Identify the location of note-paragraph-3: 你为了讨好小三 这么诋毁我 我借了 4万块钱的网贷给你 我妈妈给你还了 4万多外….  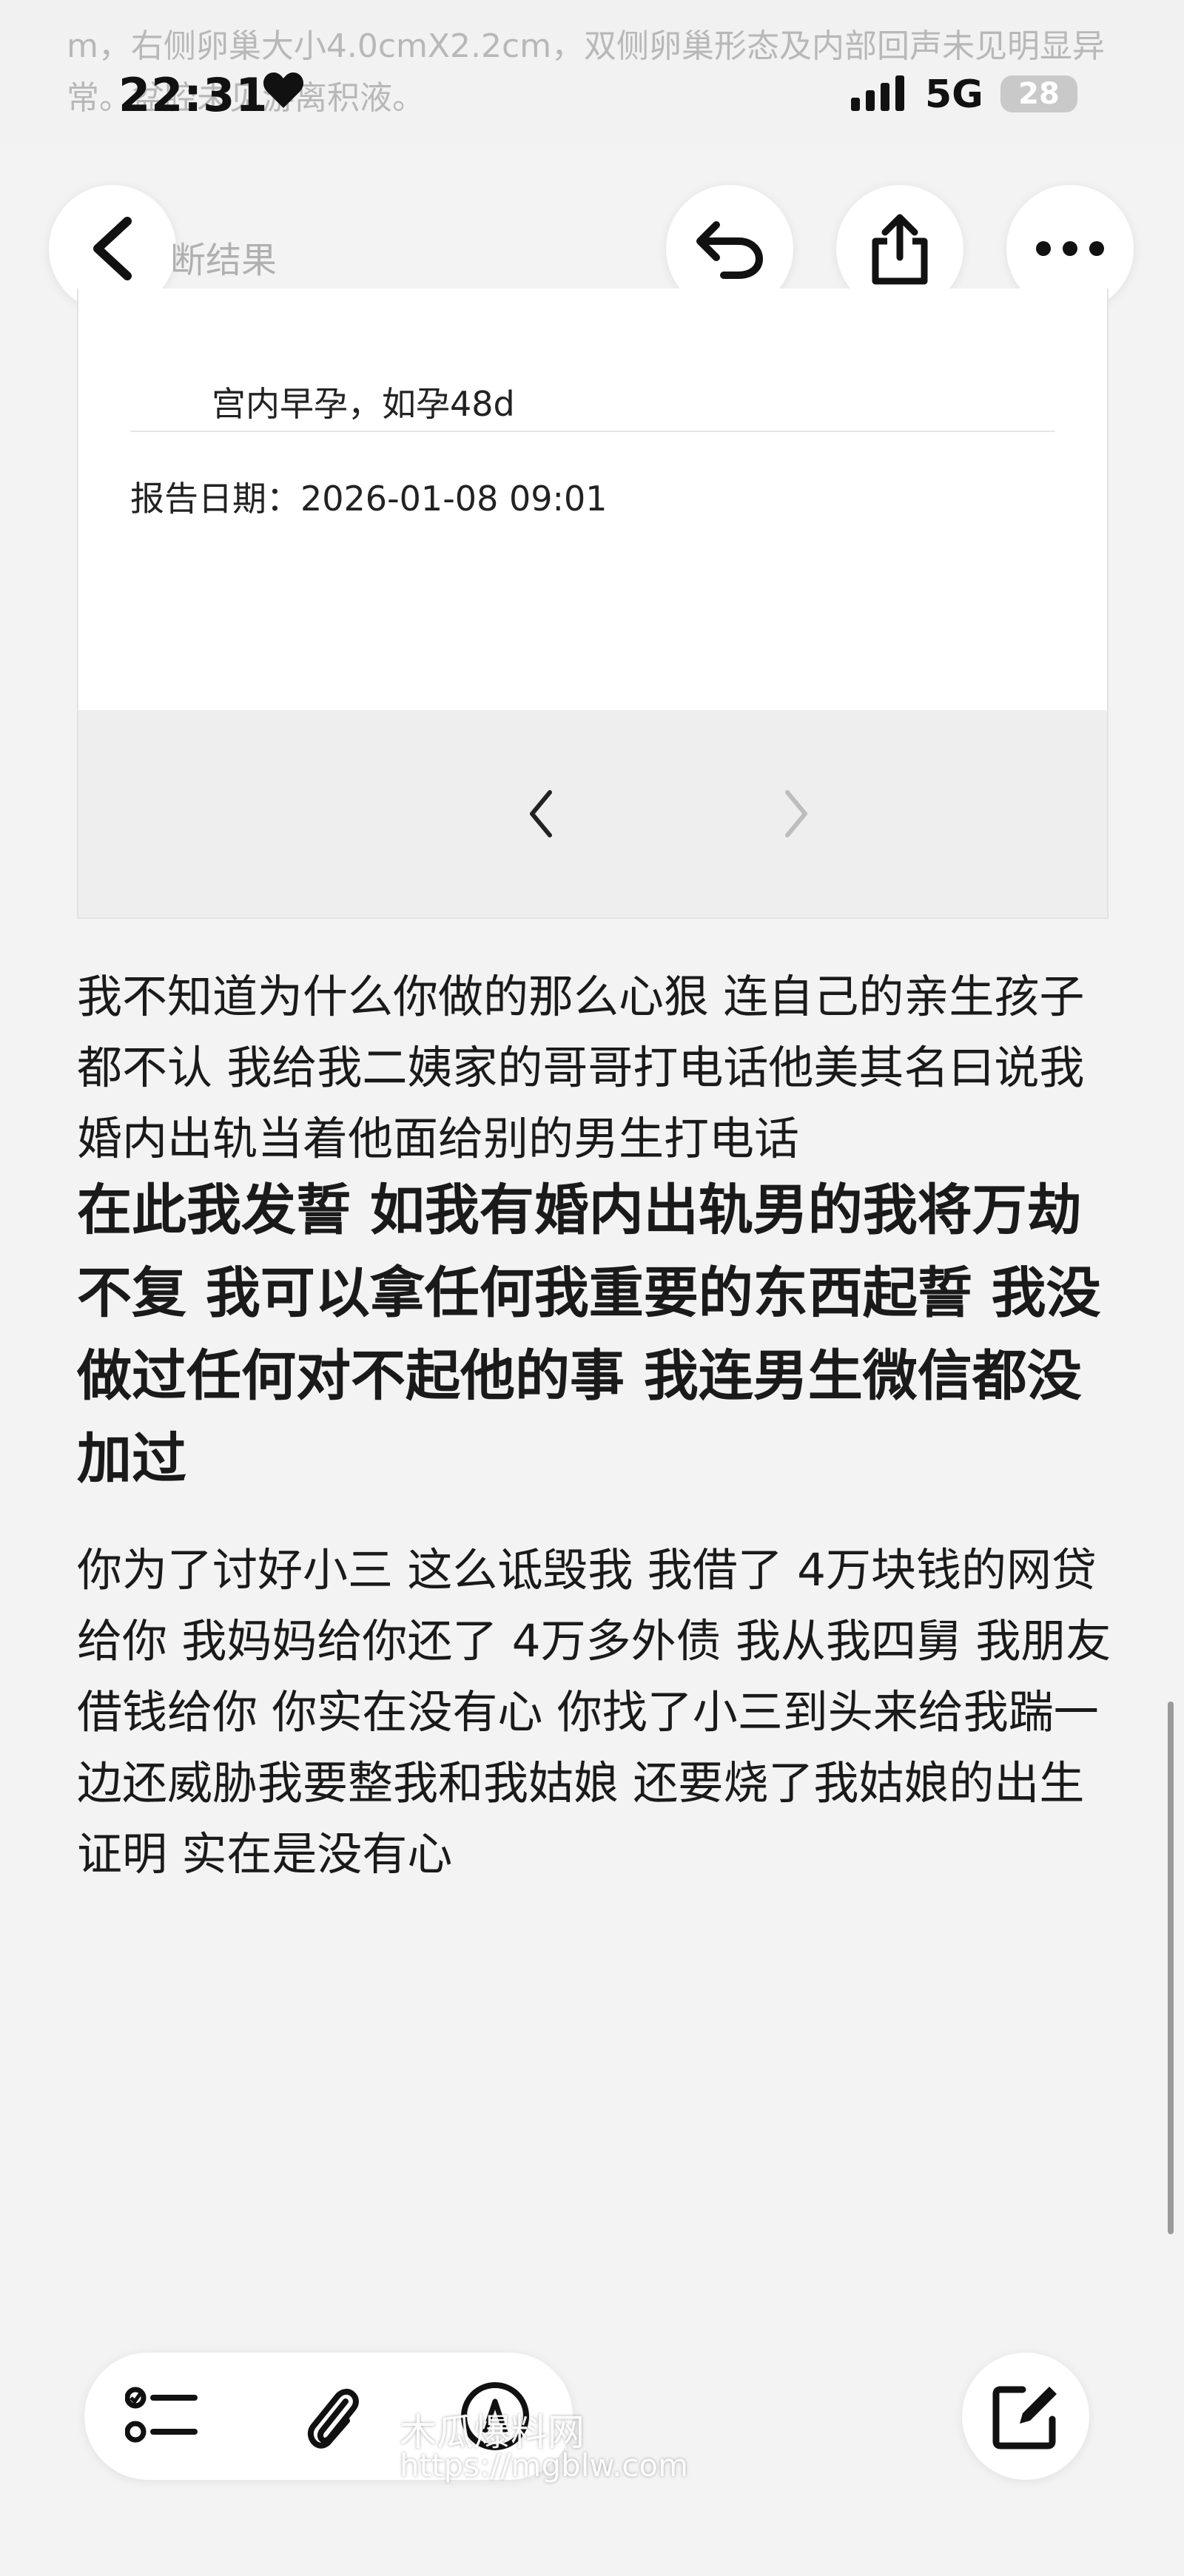
(602, 1712).